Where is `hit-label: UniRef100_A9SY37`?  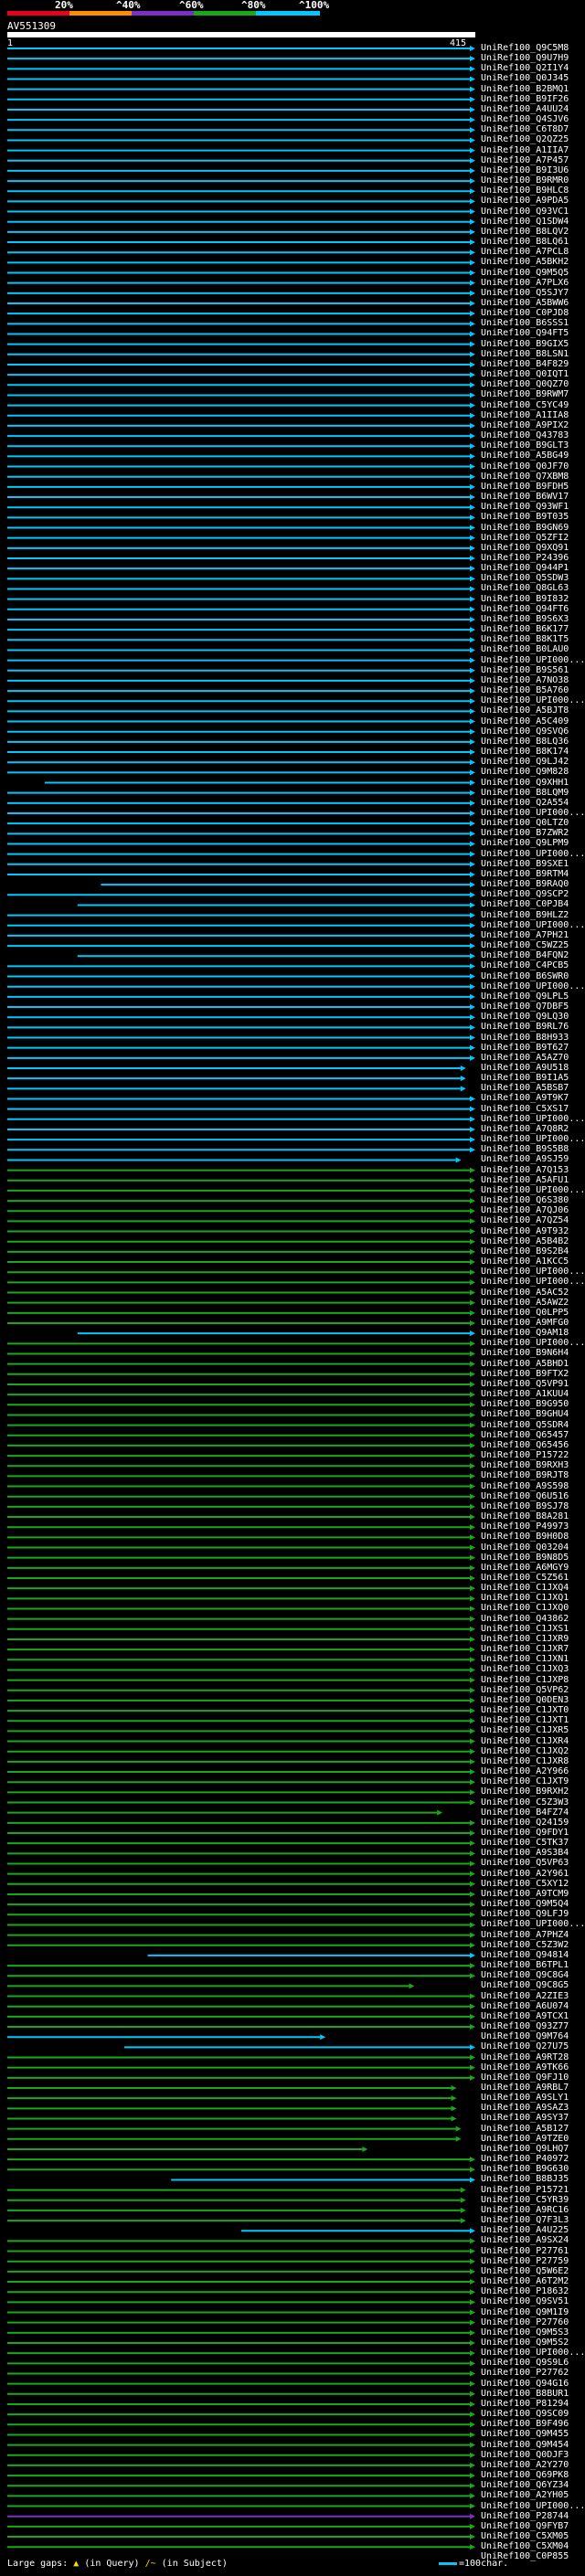
hit-label: UniRef100_A9SY37 is located at coordinates (525, 2118).